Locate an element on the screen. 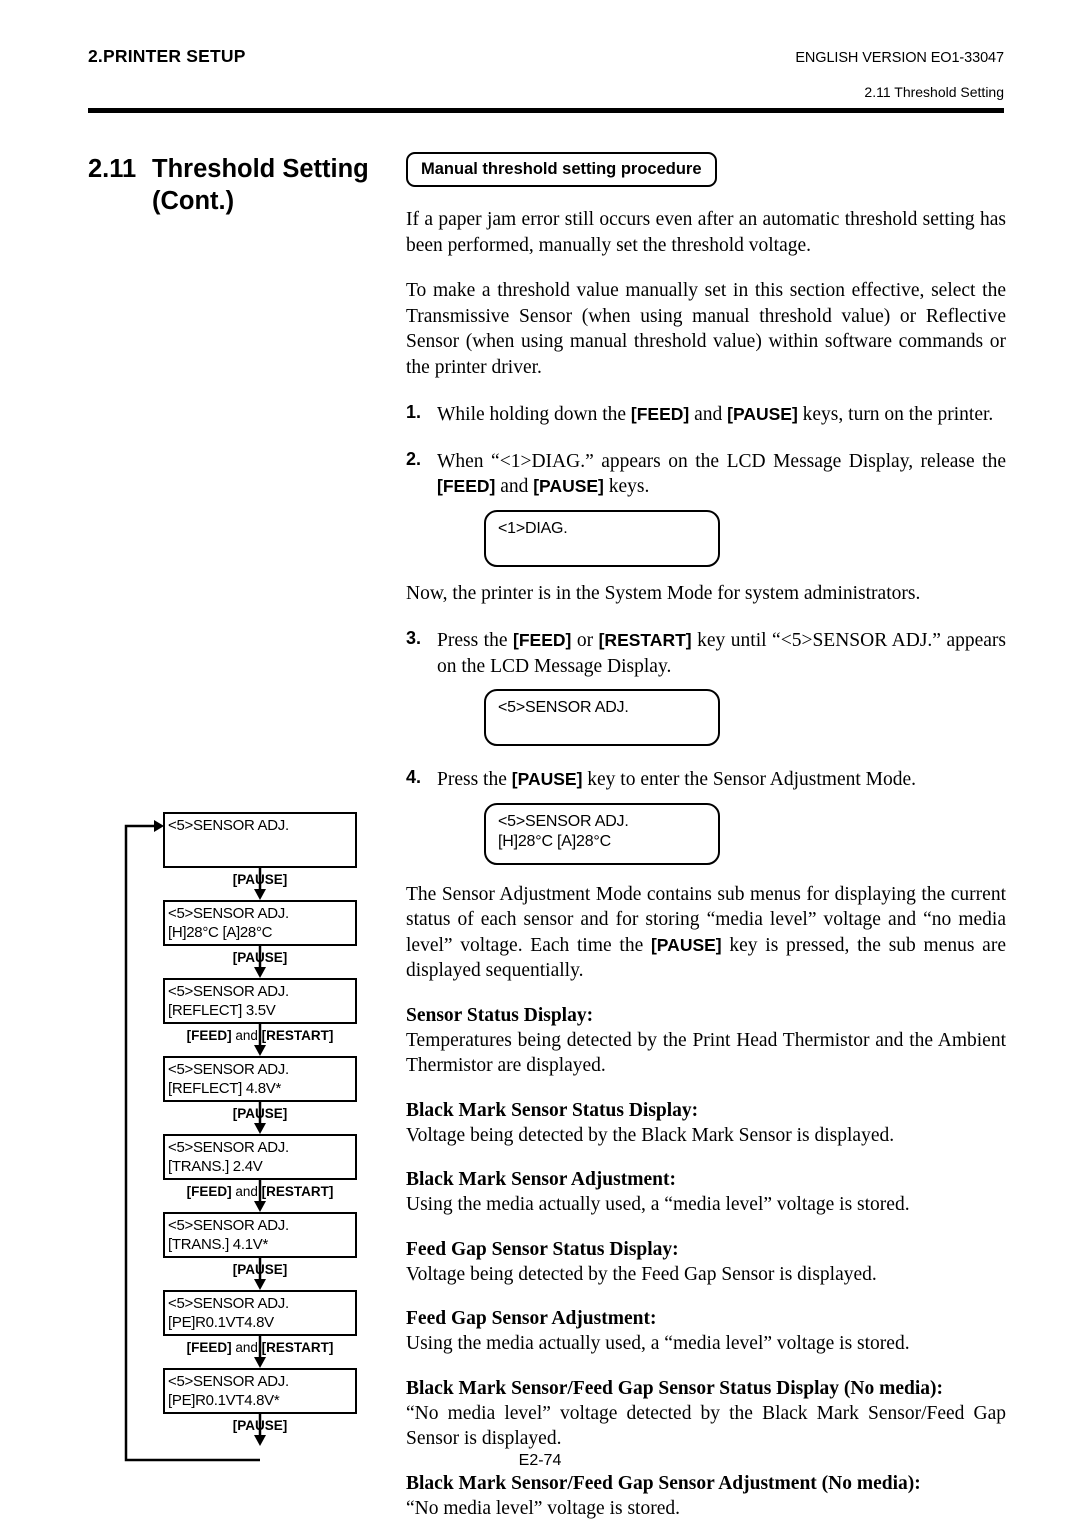 This screenshot has width=1080, height=1528. section-number: 2.11 is located at coordinates (112, 169).